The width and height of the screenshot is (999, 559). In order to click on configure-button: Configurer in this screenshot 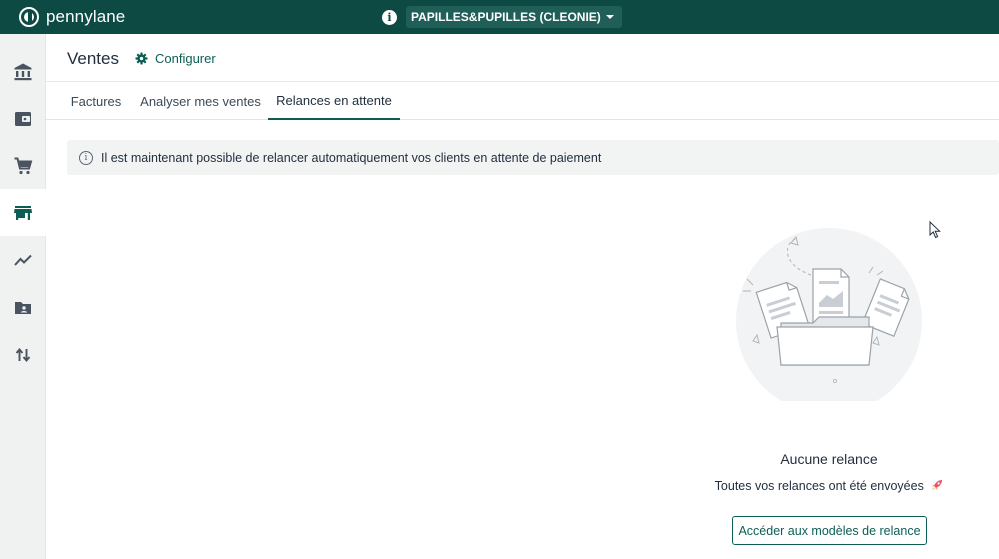, I will do `click(175, 58)`.